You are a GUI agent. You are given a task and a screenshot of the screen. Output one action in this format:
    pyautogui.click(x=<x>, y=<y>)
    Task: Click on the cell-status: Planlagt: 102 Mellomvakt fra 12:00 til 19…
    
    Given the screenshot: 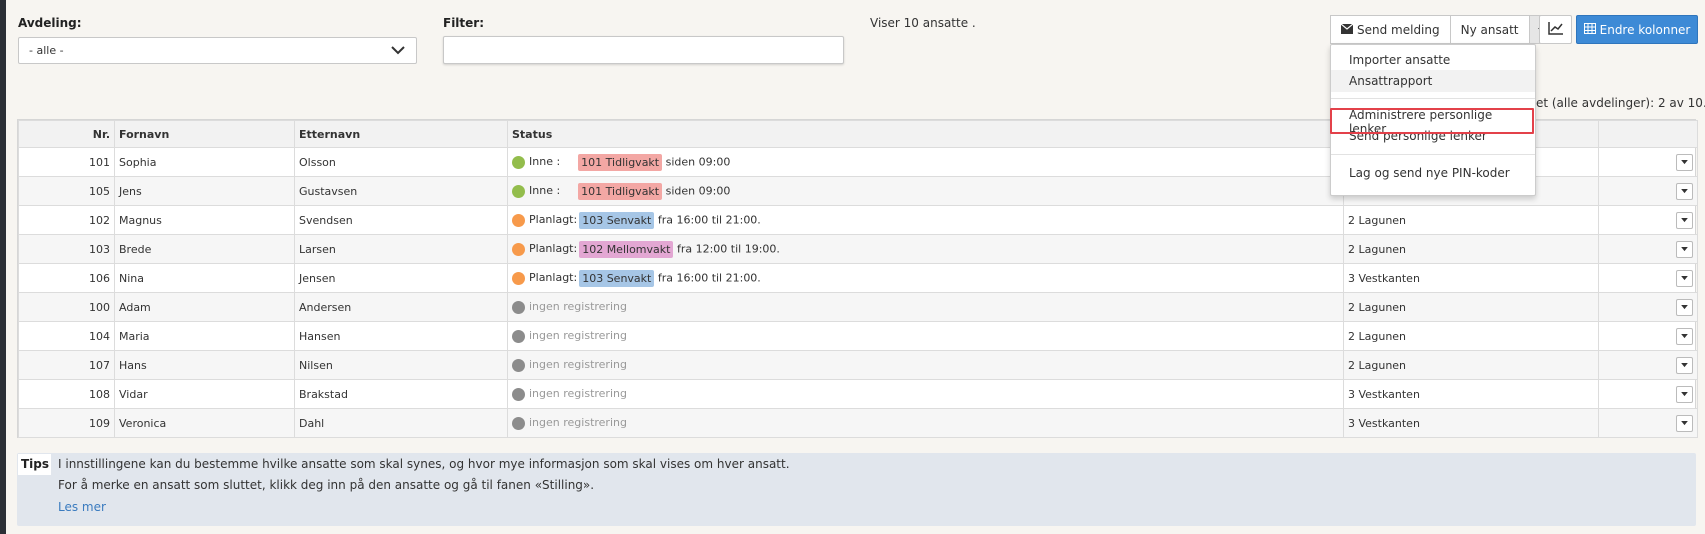 What is the action you would take?
    pyautogui.click(x=925, y=249)
    